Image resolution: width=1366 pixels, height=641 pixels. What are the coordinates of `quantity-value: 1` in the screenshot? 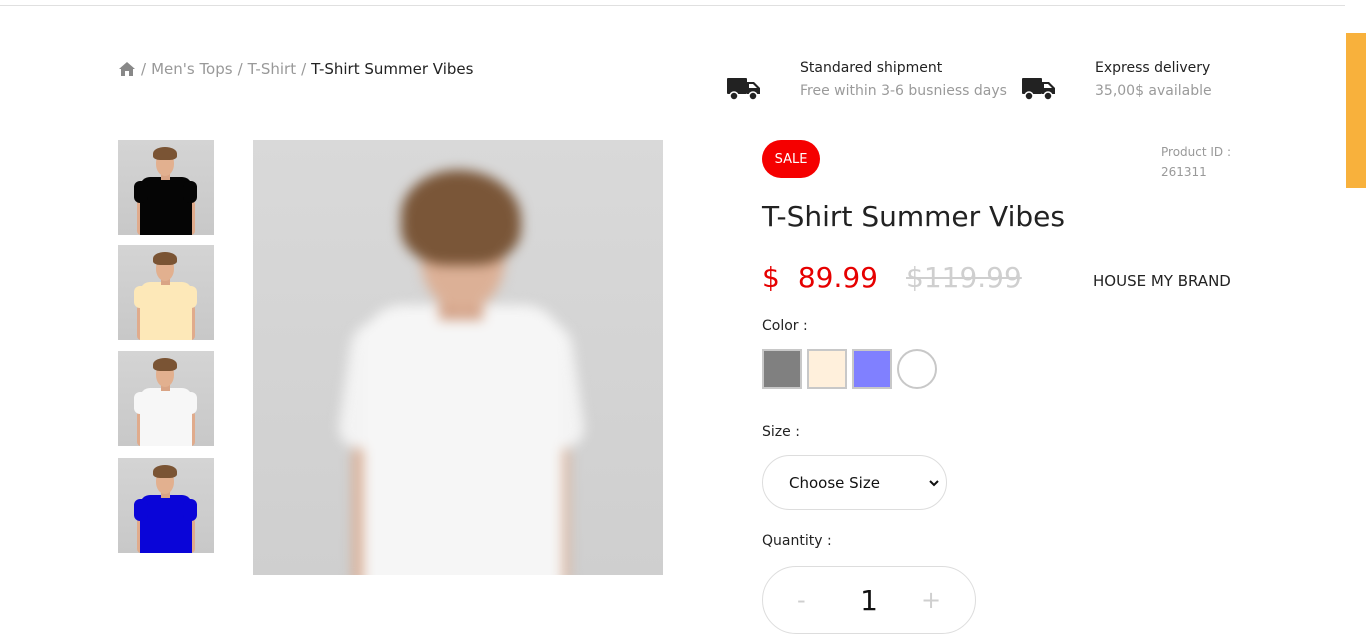 It's located at (869, 600).